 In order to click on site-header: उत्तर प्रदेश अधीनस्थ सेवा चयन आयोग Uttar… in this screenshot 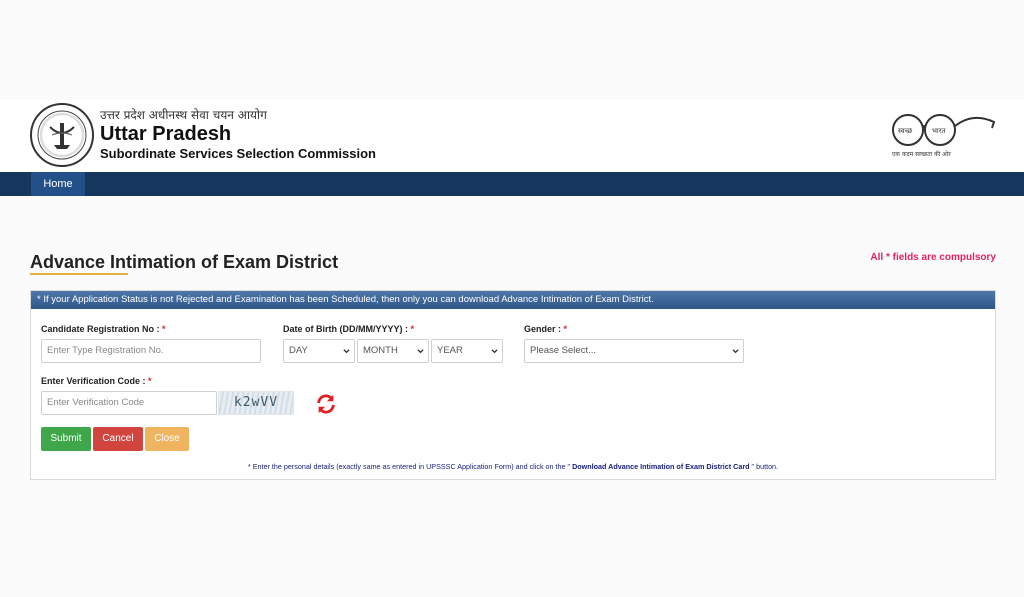, I will do `click(512, 136)`.